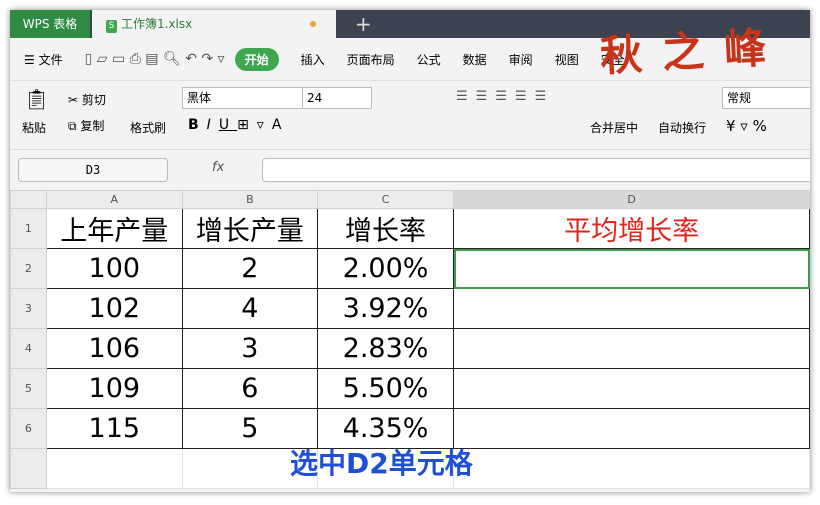 Image resolution: width=820 pixels, height=505 pixels. Describe the element at coordinates (385, 348) in the screenshot. I see `cell: 2.83%` at that location.